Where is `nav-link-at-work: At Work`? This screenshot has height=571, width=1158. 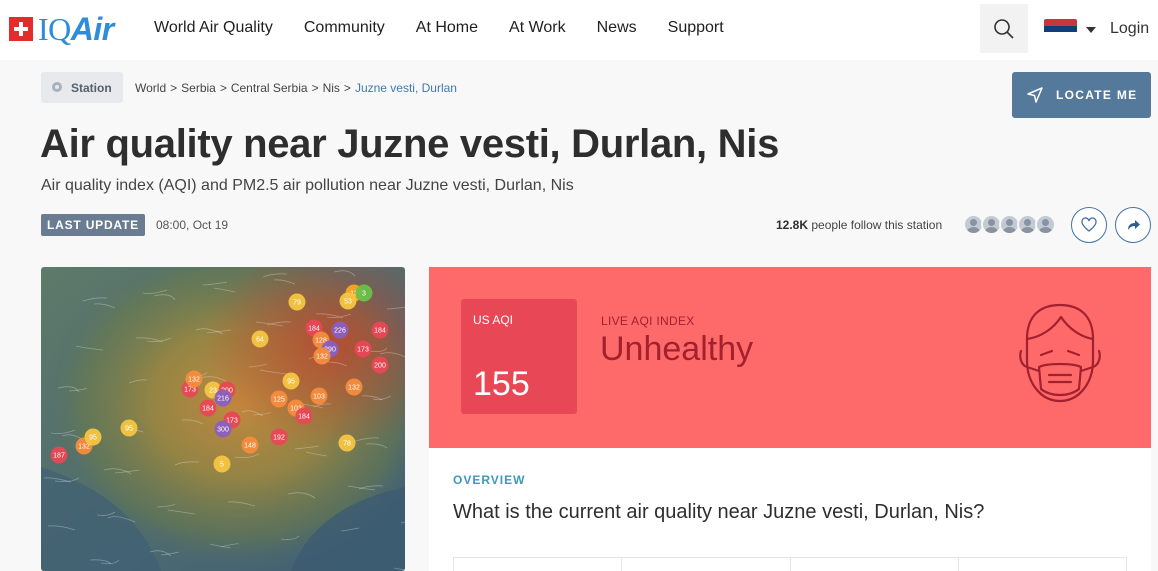
nav-link-at-work: At Work is located at coordinates (537, 28).